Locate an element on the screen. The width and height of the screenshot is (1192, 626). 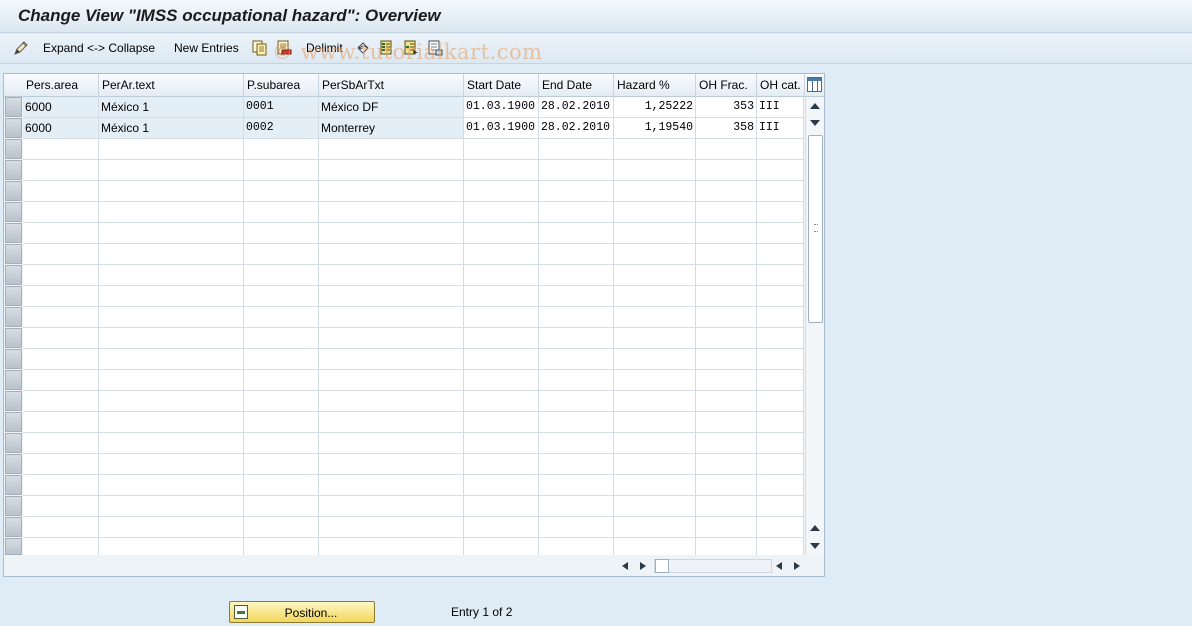
scroll-left-last-icon is located at coordinates (779, 566).